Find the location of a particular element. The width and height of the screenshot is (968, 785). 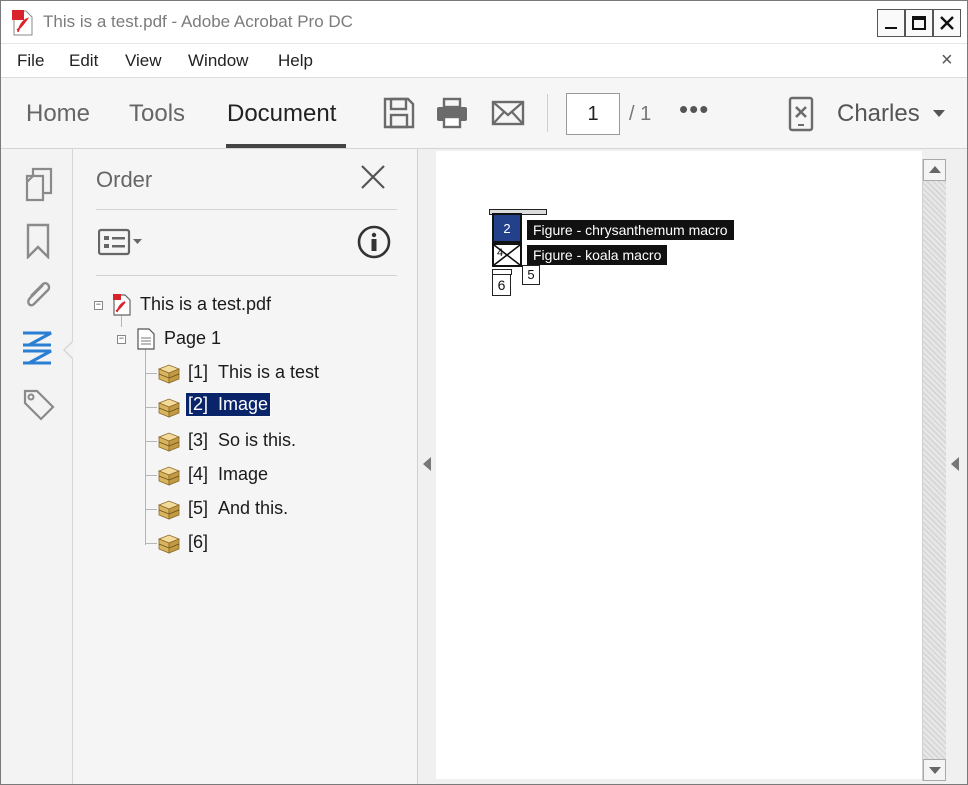

toolbar: Home Tools Document 1 / 1 ••• Charles is located at coordinates (484, 113).